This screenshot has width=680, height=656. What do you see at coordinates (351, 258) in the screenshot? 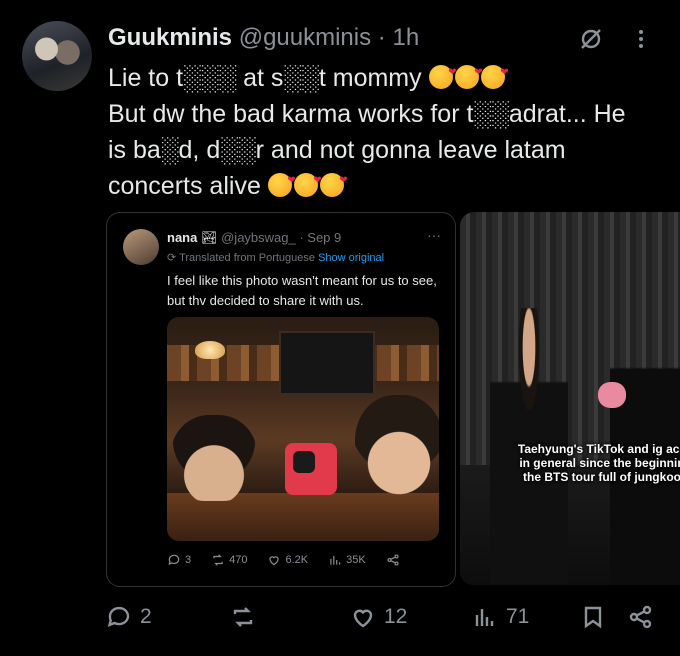
I see `show-original-link: Show original` at bounding box center [351, 258].